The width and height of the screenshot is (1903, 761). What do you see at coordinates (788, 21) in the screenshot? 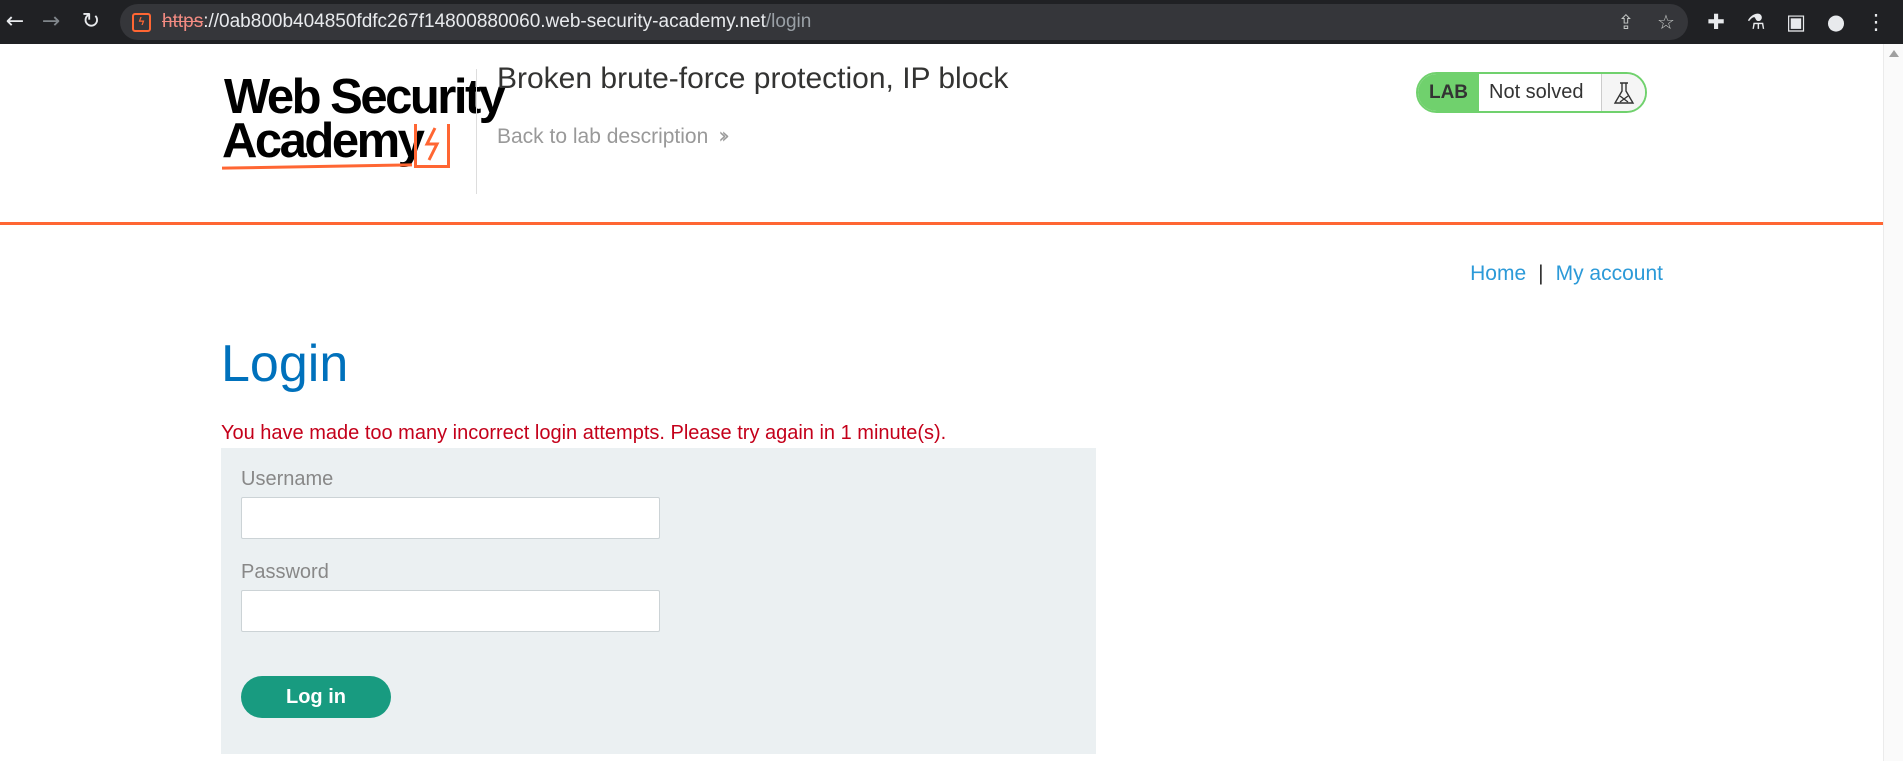
I see `url-path: /login` at bounding box center [788, 21].